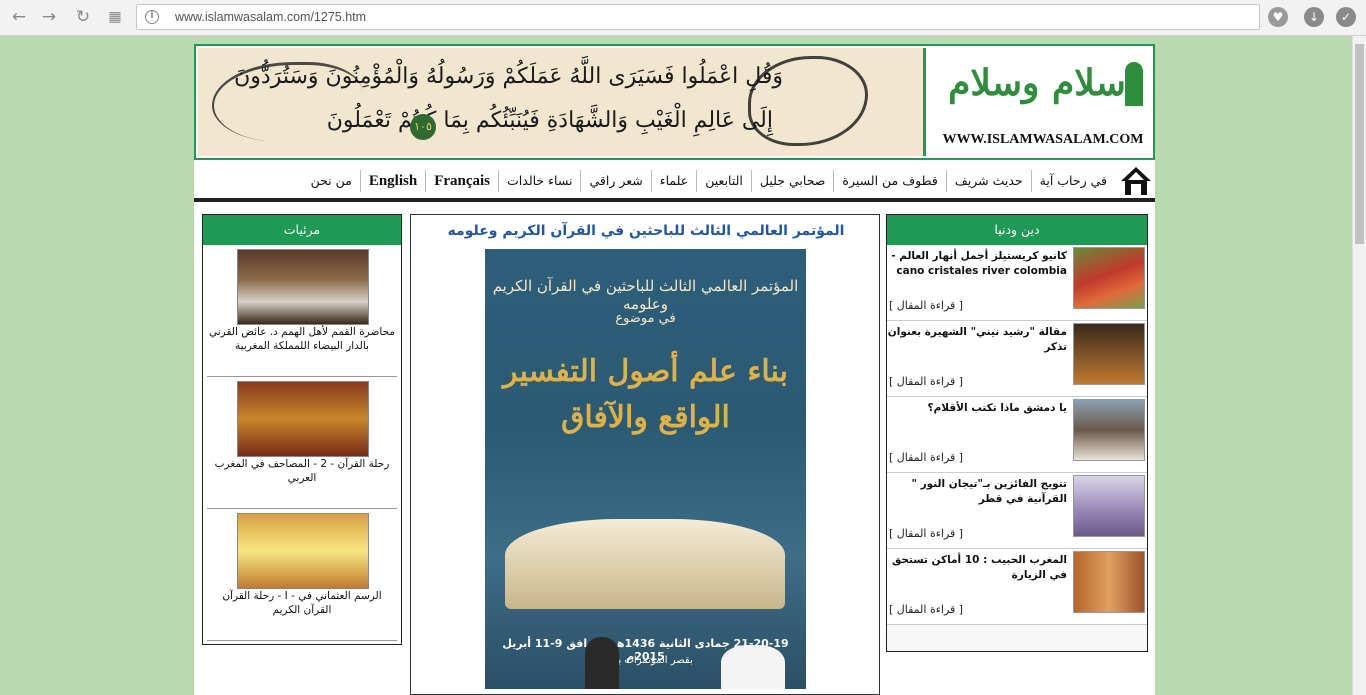 The width and height of the screenshot is (1366, 695). Describe the element at coordinates (1136, 181) in the screenshot. I see `home-icon` at that location.